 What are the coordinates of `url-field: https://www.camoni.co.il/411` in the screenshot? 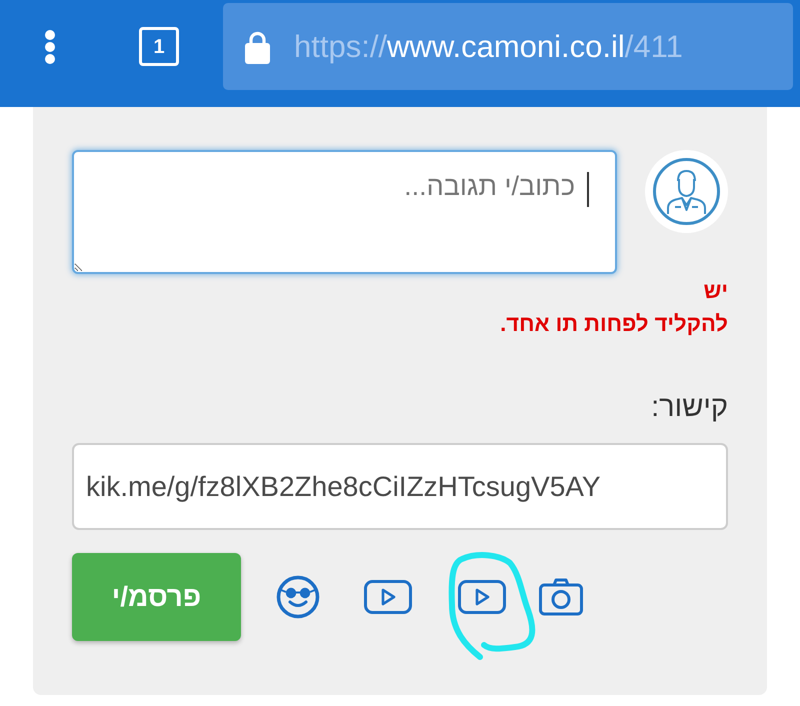 It's located at (508, 46).